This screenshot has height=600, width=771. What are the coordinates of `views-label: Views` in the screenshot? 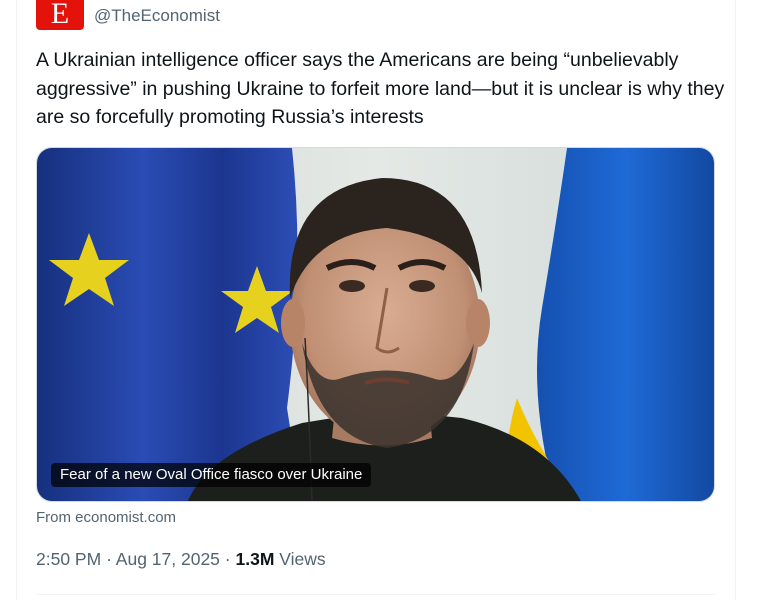 It's located at (302, 559).